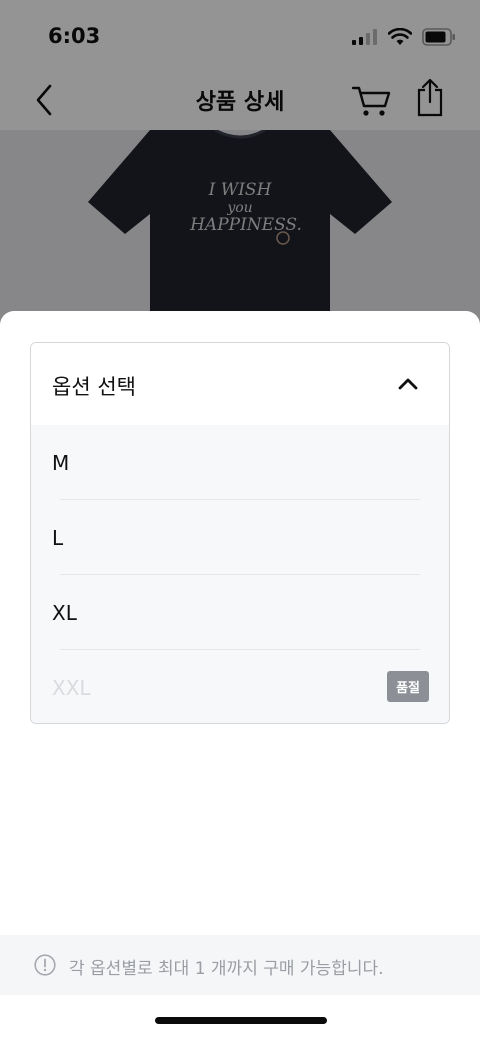 The height and width of the screenshot is (1038, 480). I want to click on option-label: M, so click(61, 463).